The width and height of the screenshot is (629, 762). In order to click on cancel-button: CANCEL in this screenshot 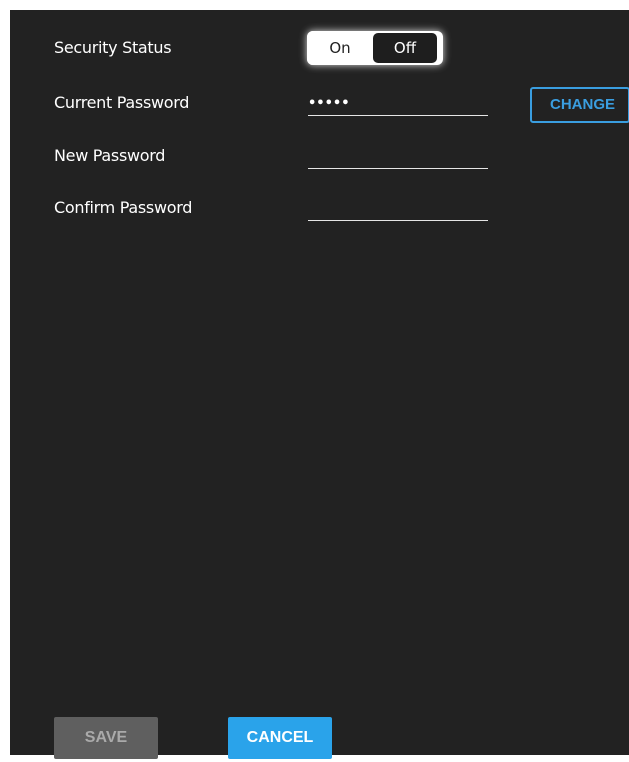, I will do `click(280, 738)`.